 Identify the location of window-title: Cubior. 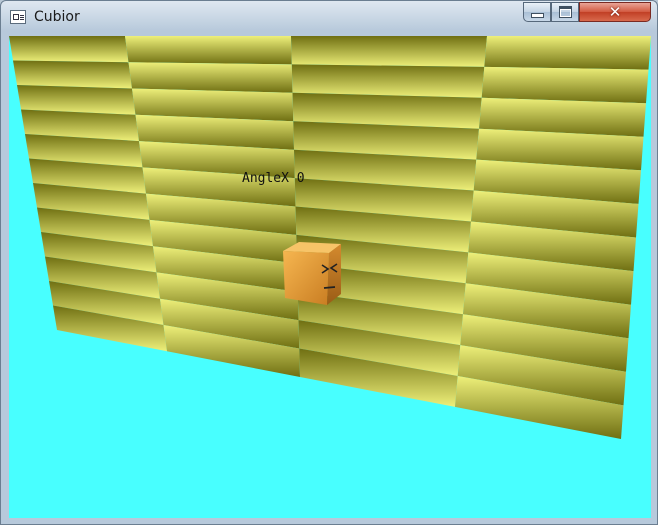
(57, 17).